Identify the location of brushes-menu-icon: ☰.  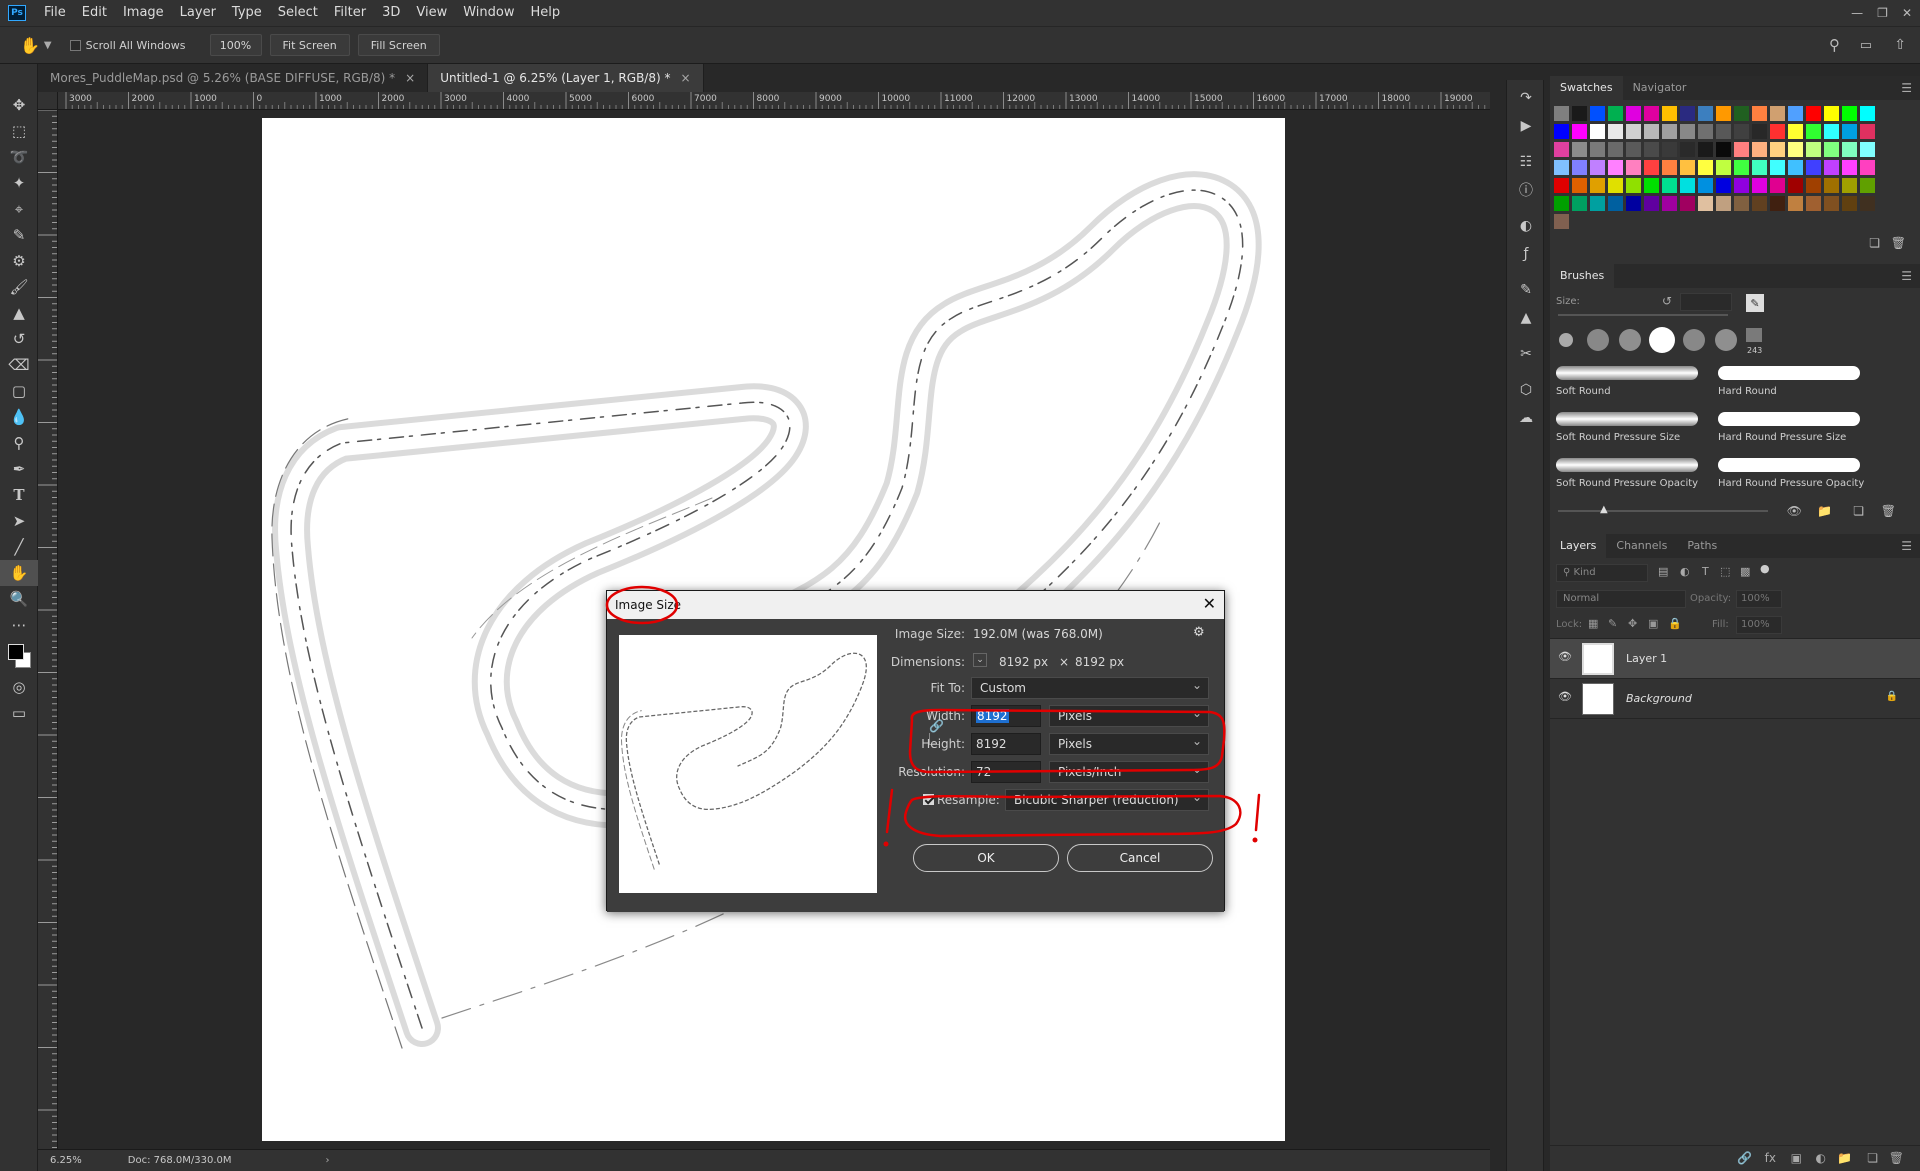
(1906, 276).